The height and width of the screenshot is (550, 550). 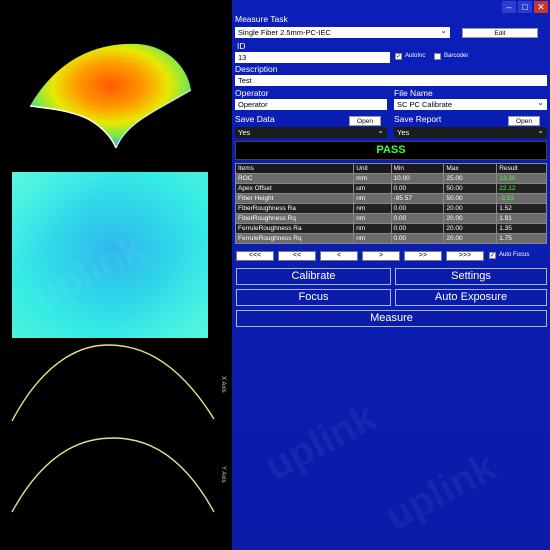 I want to click on y-axis-label: Y Axis, so click(x=223, y=474).